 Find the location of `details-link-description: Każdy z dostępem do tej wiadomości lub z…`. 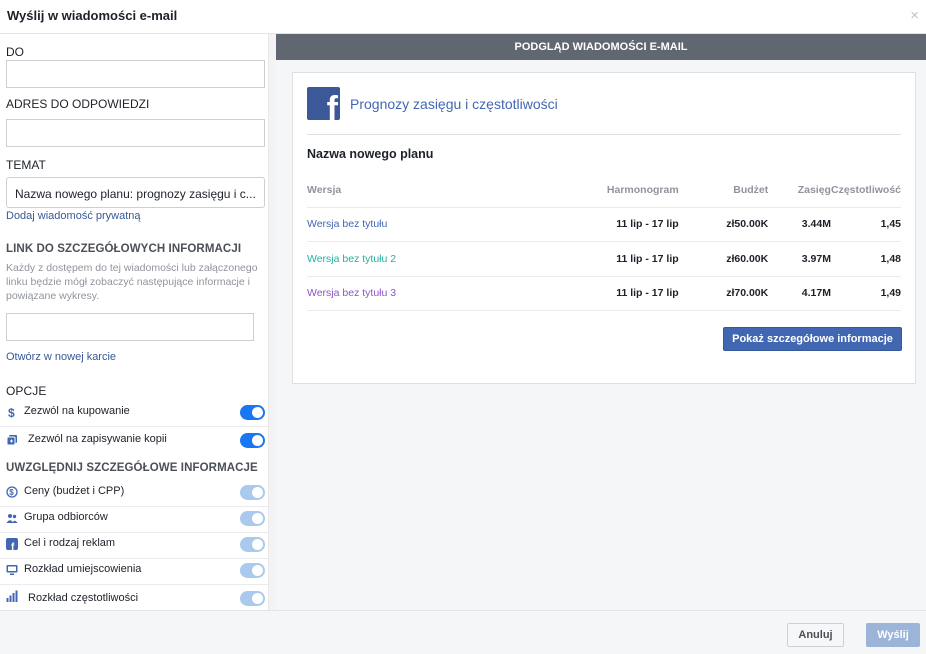

details-link-description: Każdy z dostępem do tej wiadomości lub z… is located at coordinates (132, 282).